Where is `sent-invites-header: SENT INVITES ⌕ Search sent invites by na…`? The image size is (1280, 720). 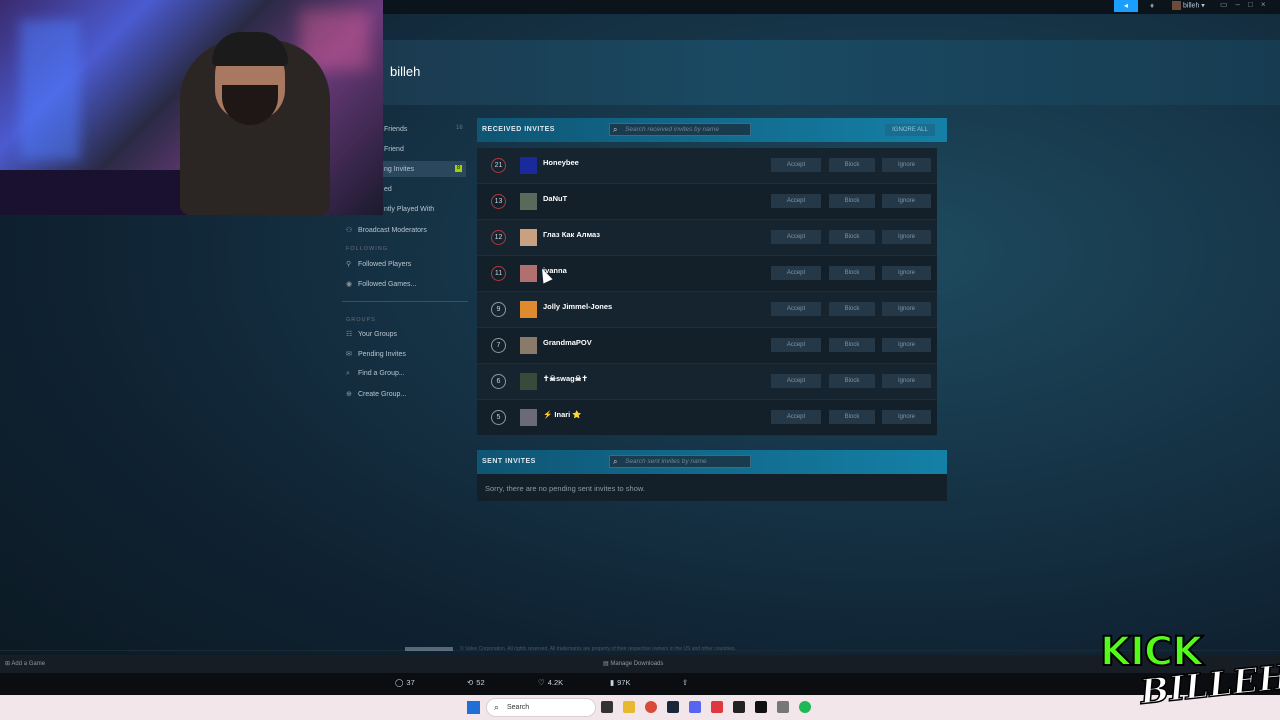 sent-invites-header: SENT INVITES ⌕ Search sent invites by na… is located at coordinates (712, 462).